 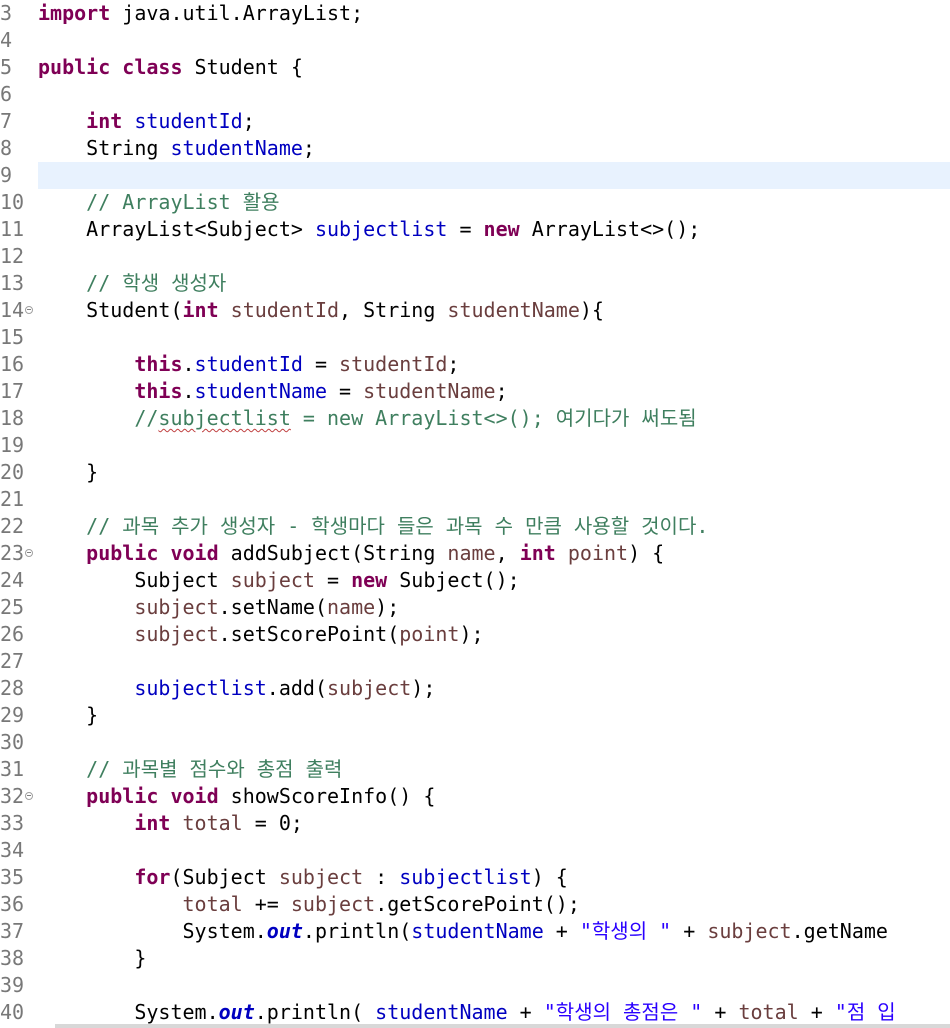 I want to click on code-content: int studentId;, so click(x=494, y=121).